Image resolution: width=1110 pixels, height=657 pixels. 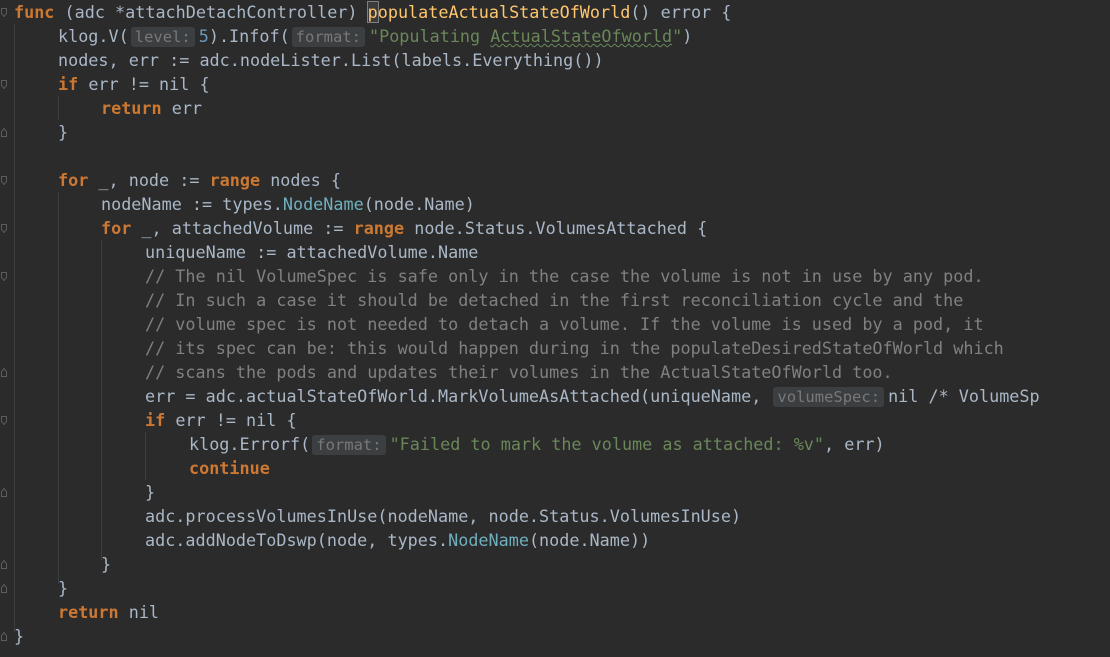 I want to click on code-line-26: return nil, so click(x=108, y=612).